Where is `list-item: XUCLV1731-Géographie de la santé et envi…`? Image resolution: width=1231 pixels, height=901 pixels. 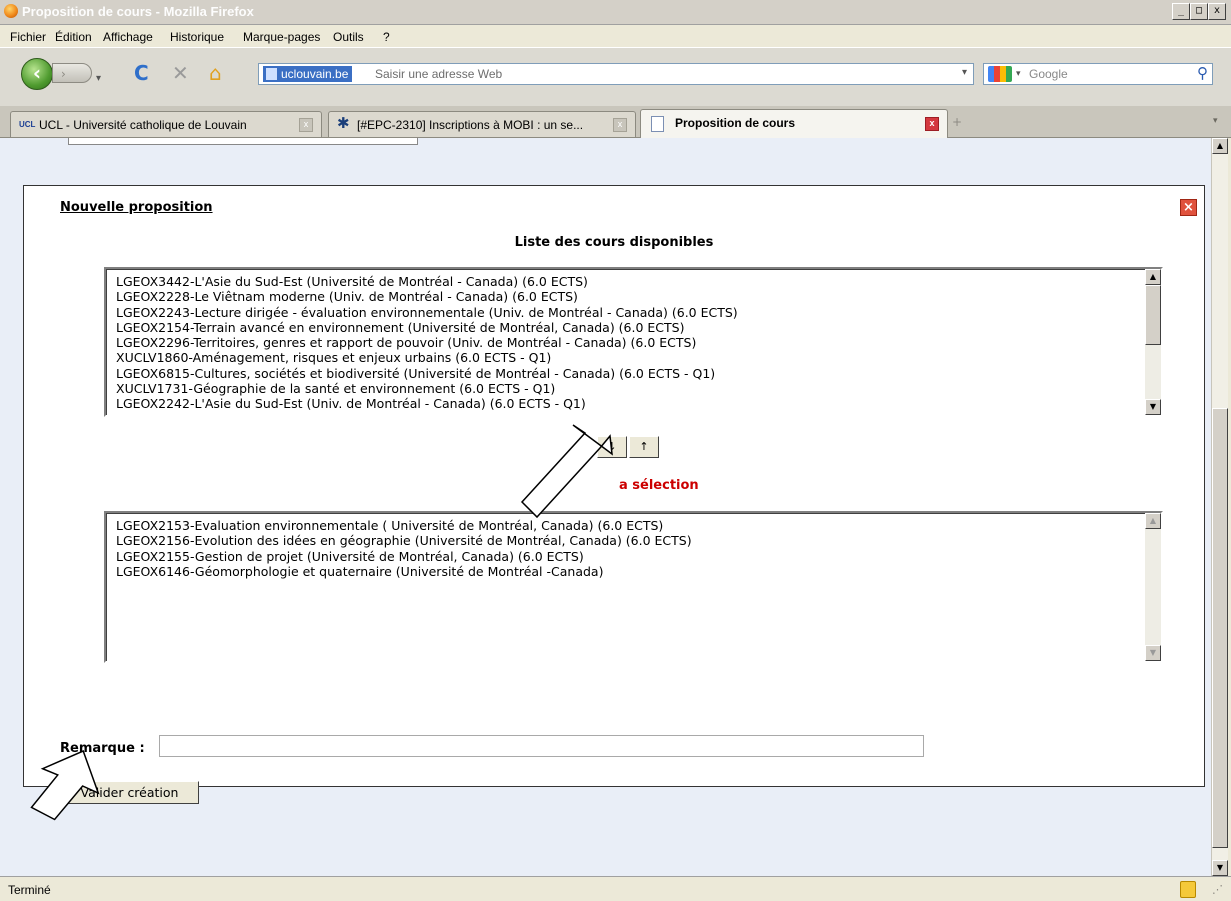 list-item: XUCLV1731-Géographie de la santé et envi… is located at coordinates (628, 388).